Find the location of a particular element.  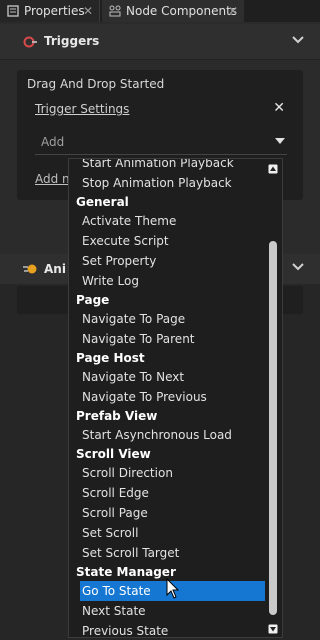

list-item: Navigate To Next is located at coordinates (167, 377).